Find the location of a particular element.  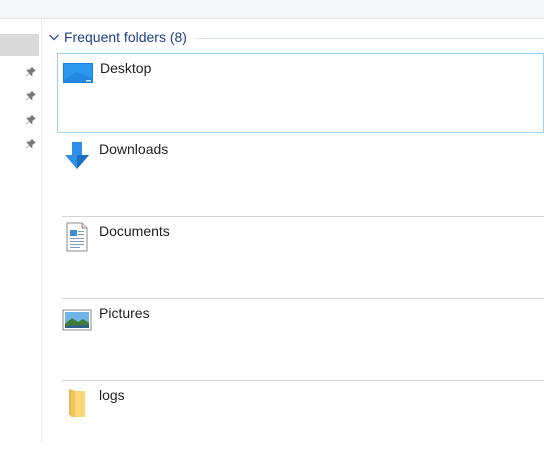

frequent-folders-header: Frequent folders (8) is located at coordinates (296, 37).